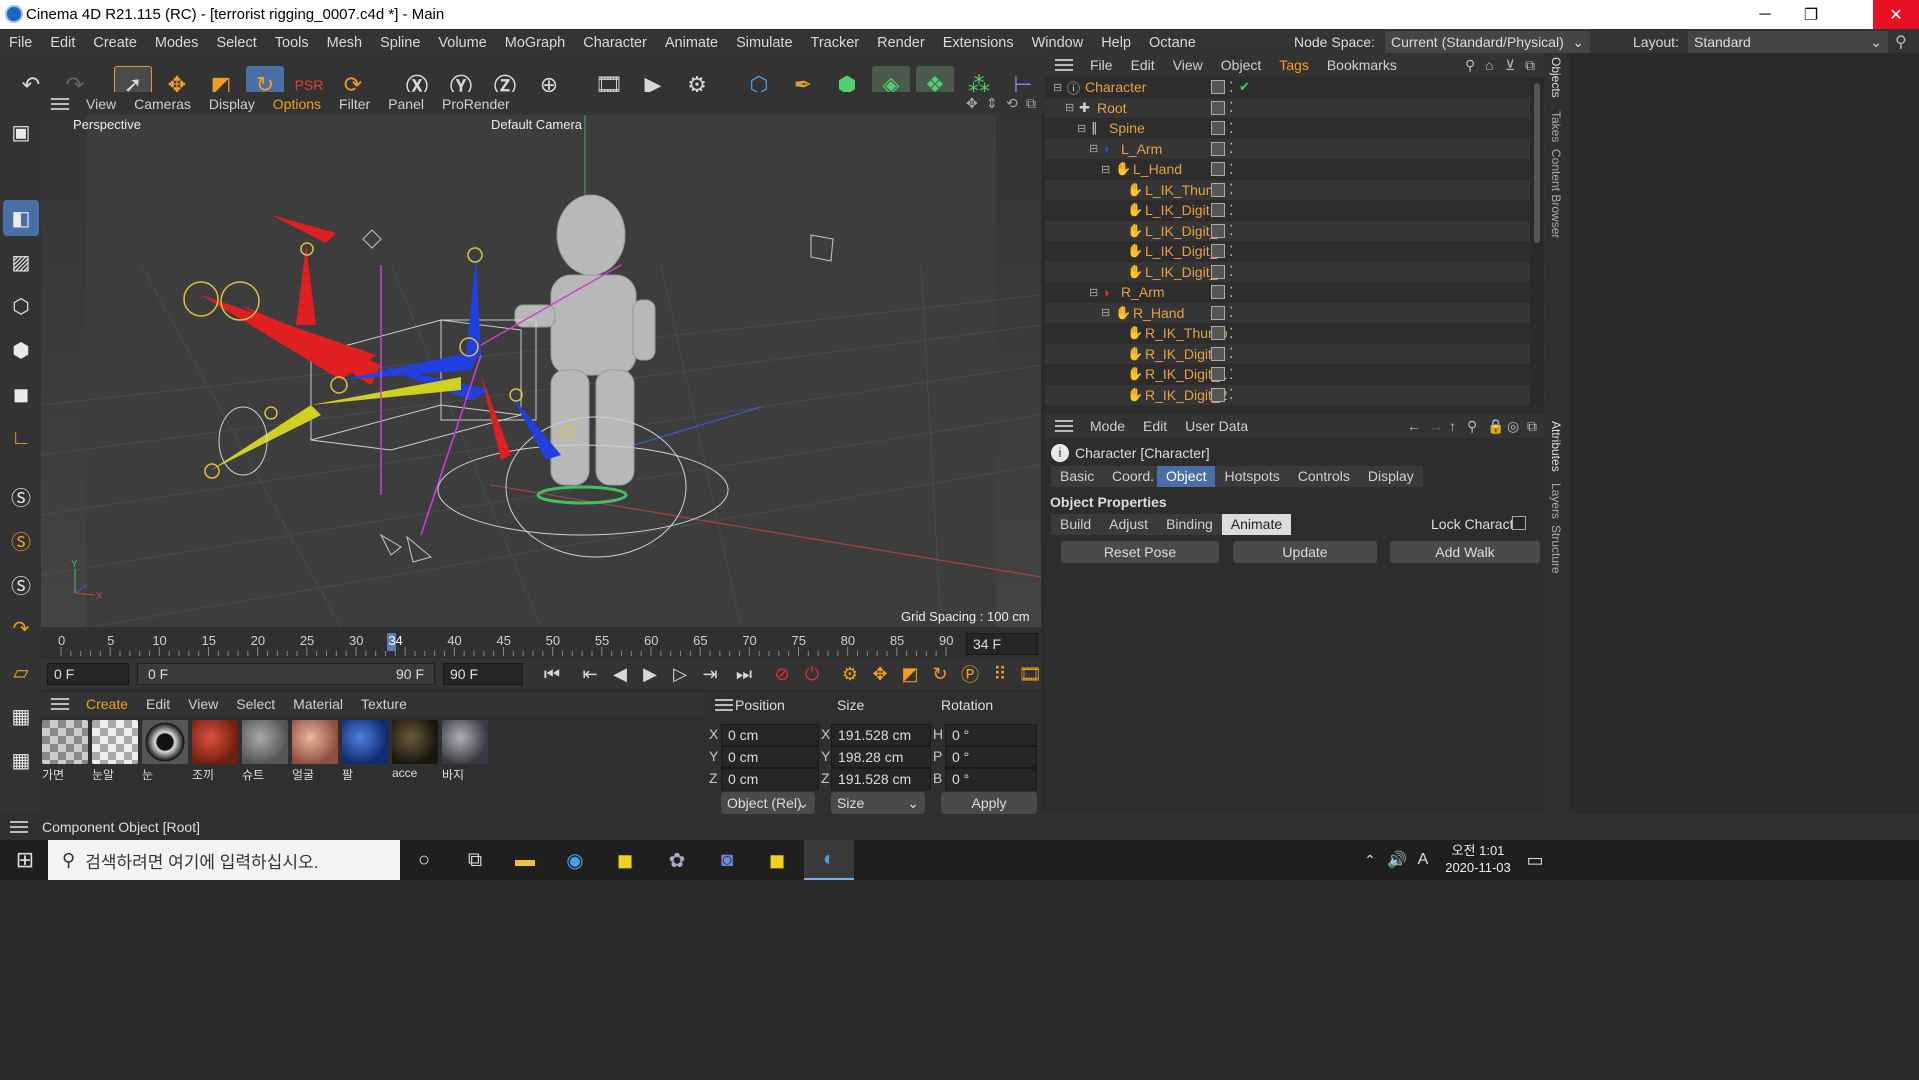 The height and width of the screenshot is (1080, 1919). What do you see at coordinates (1470, 65) in the screenshot?
I see `search-icon: ⚲` at bounding box center [1470, 65].